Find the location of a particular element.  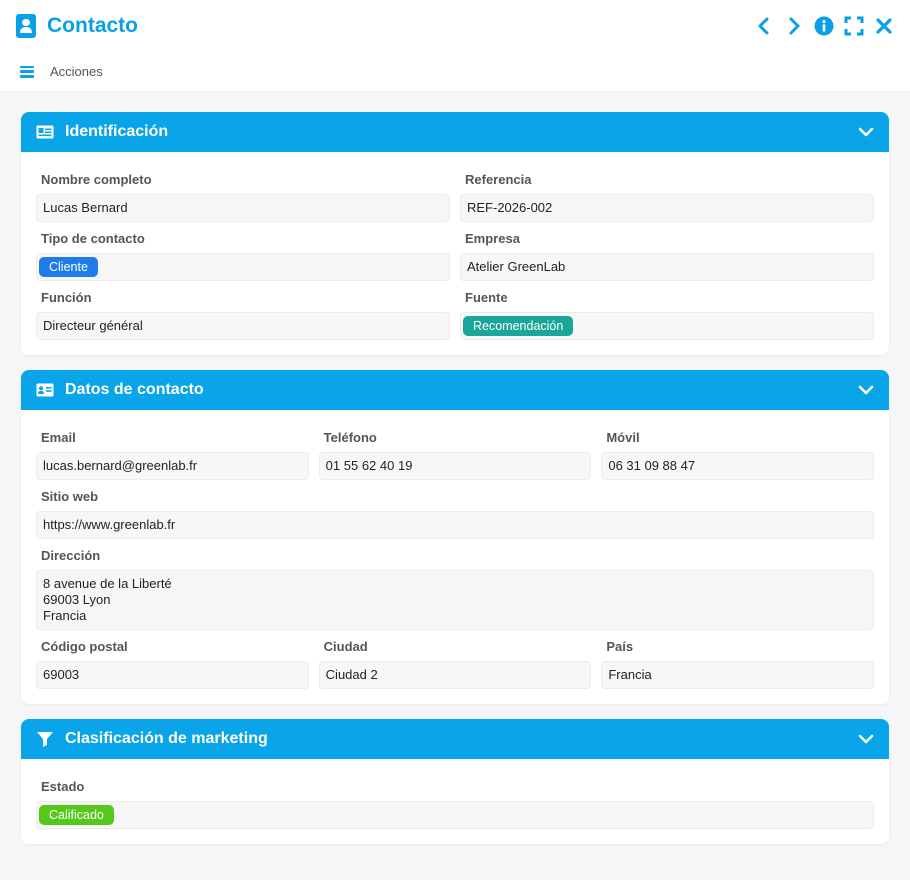

id-card-icon is located at coordinates (45, 132).